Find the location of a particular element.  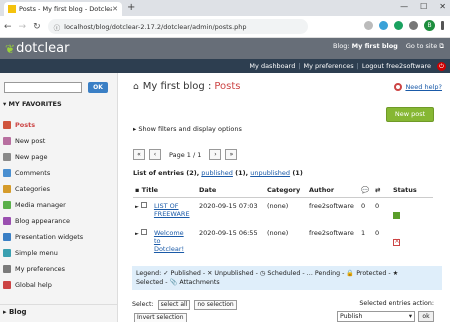

next-page-button: › is located at coordinates (215, 154).